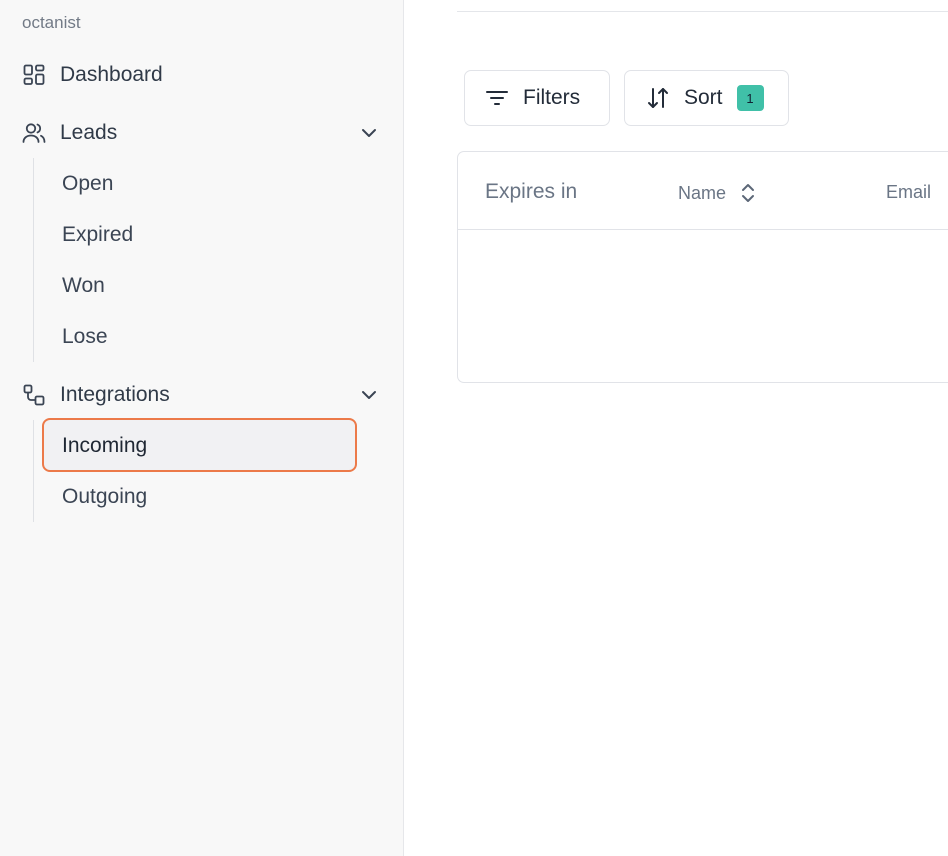  I want to click on integrations-icon, so click(34, 395).